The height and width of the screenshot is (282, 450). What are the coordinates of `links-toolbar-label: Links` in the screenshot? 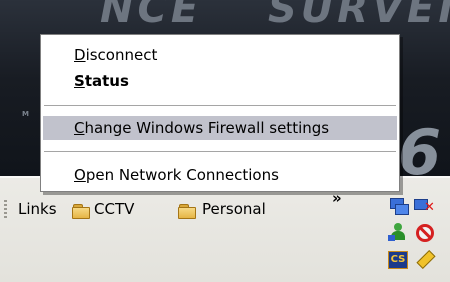 It's located at (37, 209).